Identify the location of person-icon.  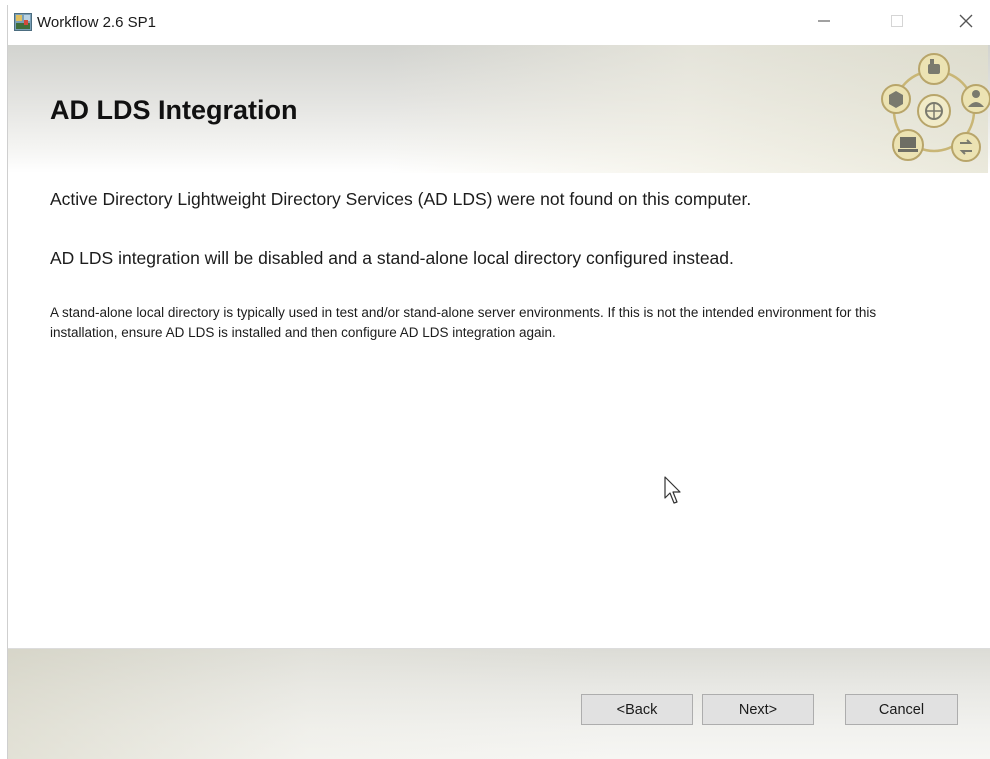
(975, 99).